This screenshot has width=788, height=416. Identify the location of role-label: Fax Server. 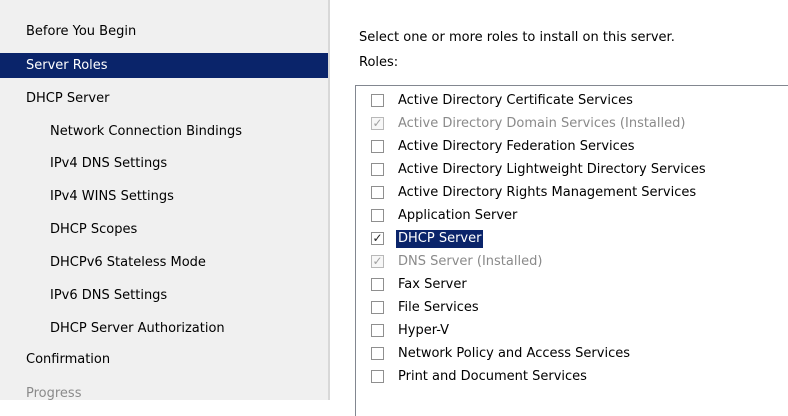
(432, 284).